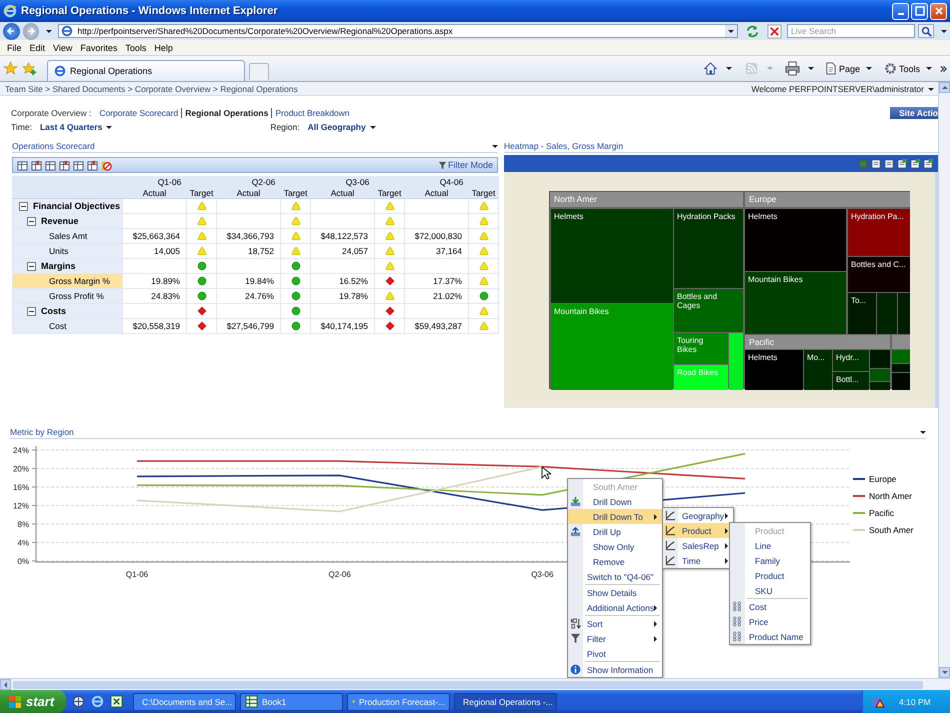 This screenshot has width=950, height=713. What do you see at coordinates (615, 592) in the screenshot?
I see `menu-item: Show Details` at bounding box center [615, 592].